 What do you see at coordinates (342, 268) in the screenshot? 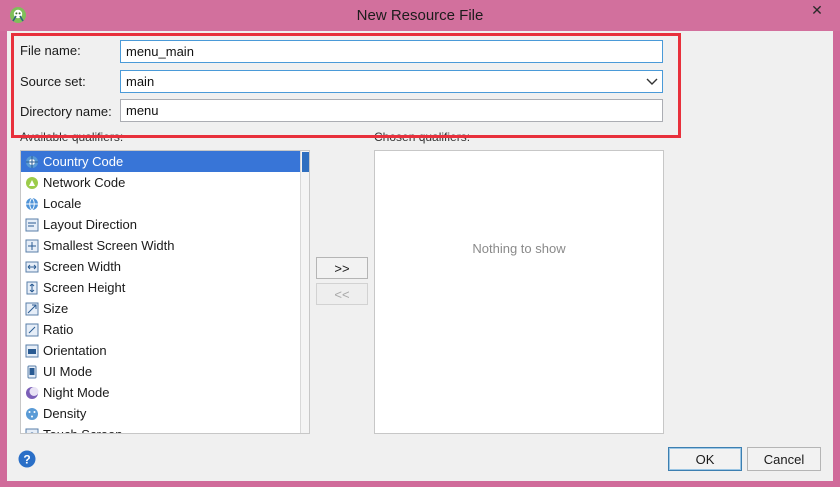
I see `add-qualifier-button: >>` at bounding box center [342, 268].